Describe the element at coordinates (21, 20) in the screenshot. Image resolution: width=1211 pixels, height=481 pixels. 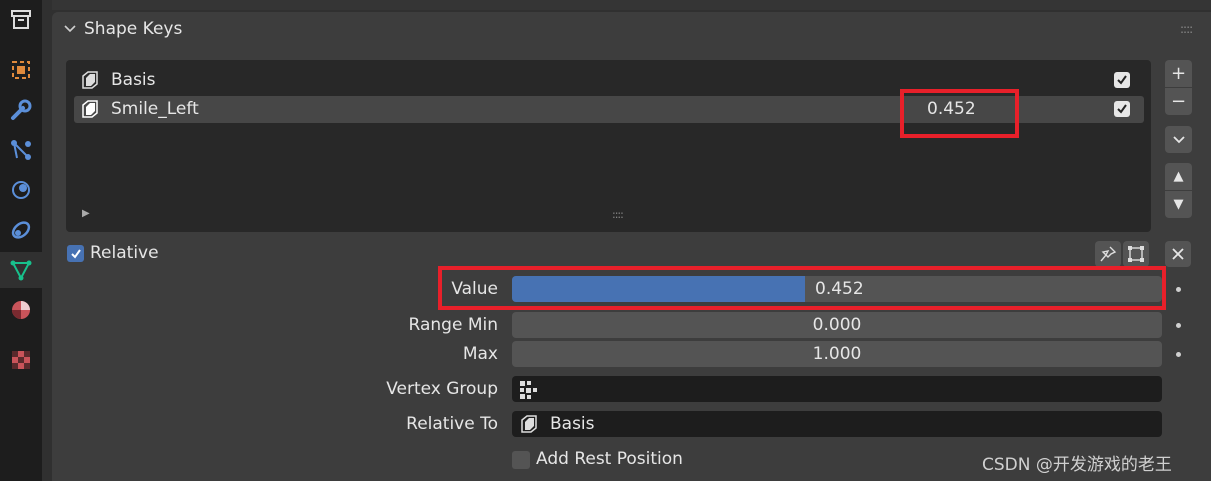
I see `render-archive-icon` at that location.